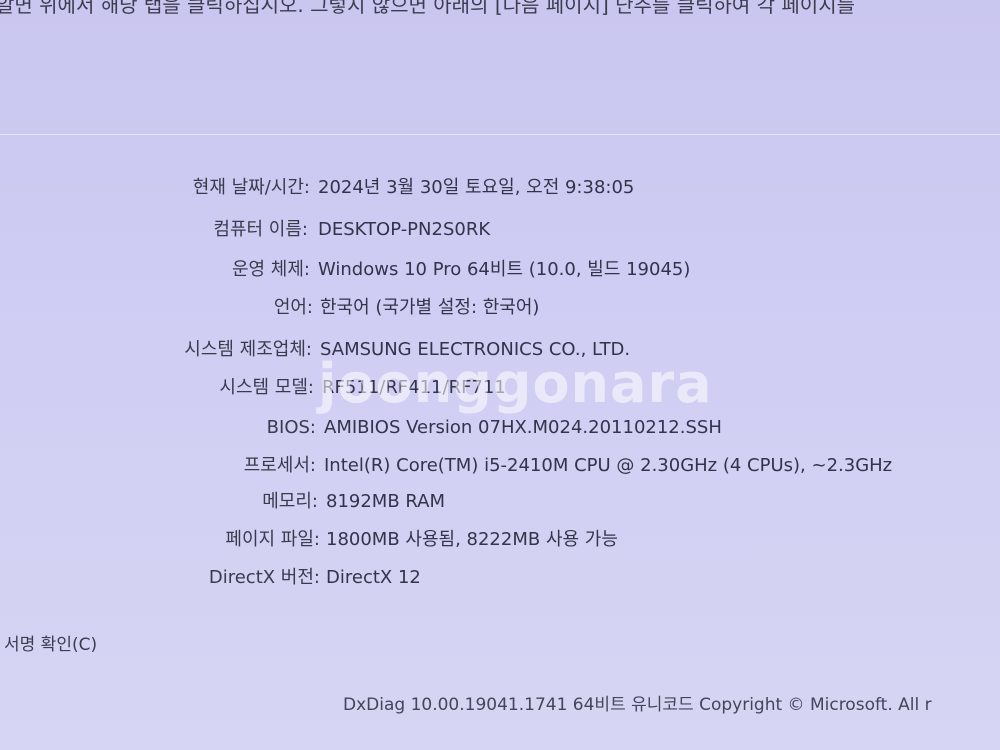  Describe the element at coordinates (279, 465) in the screenshot. I see `processor-label: 프로세서:` at that location.